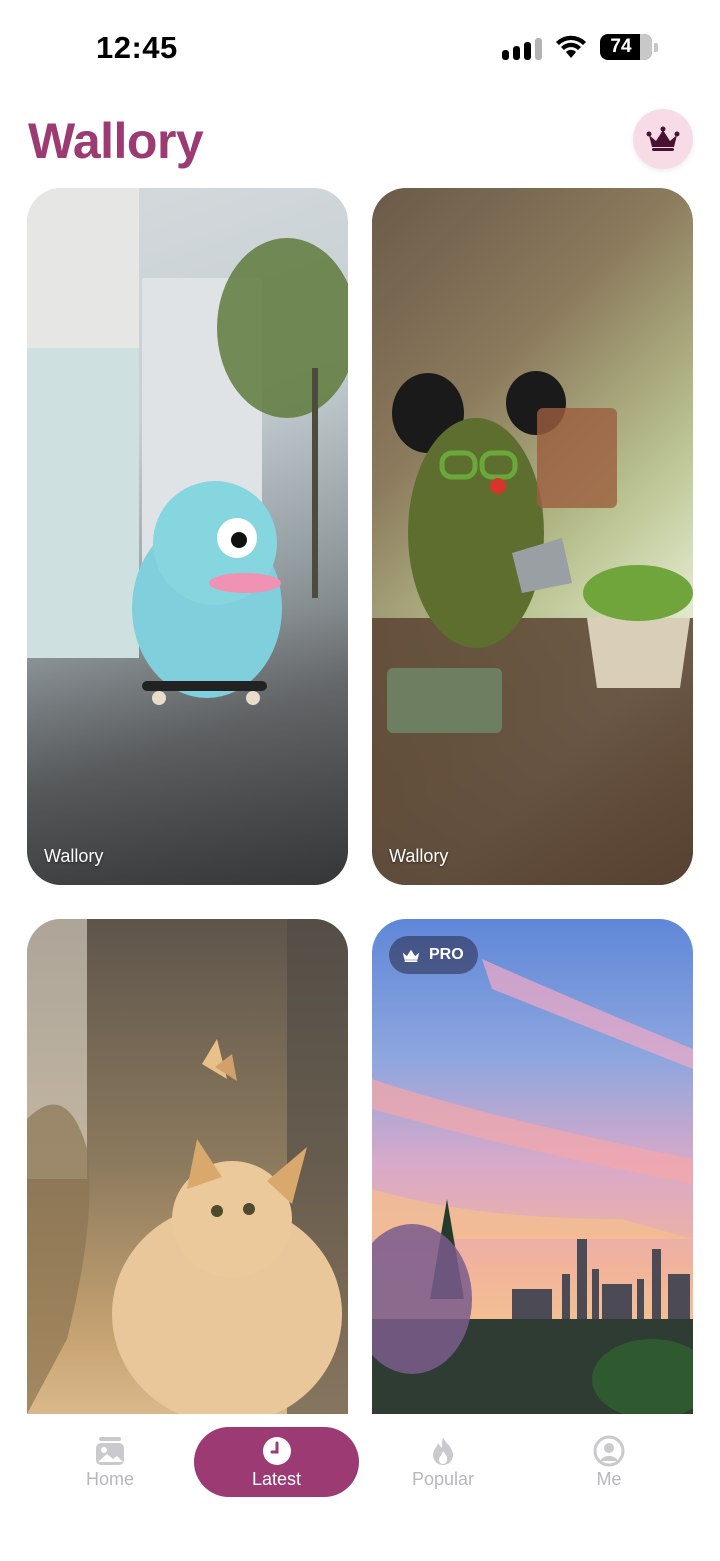 The image size is (720, 1561). I want to click on wifi-icon, so click(571, 47).